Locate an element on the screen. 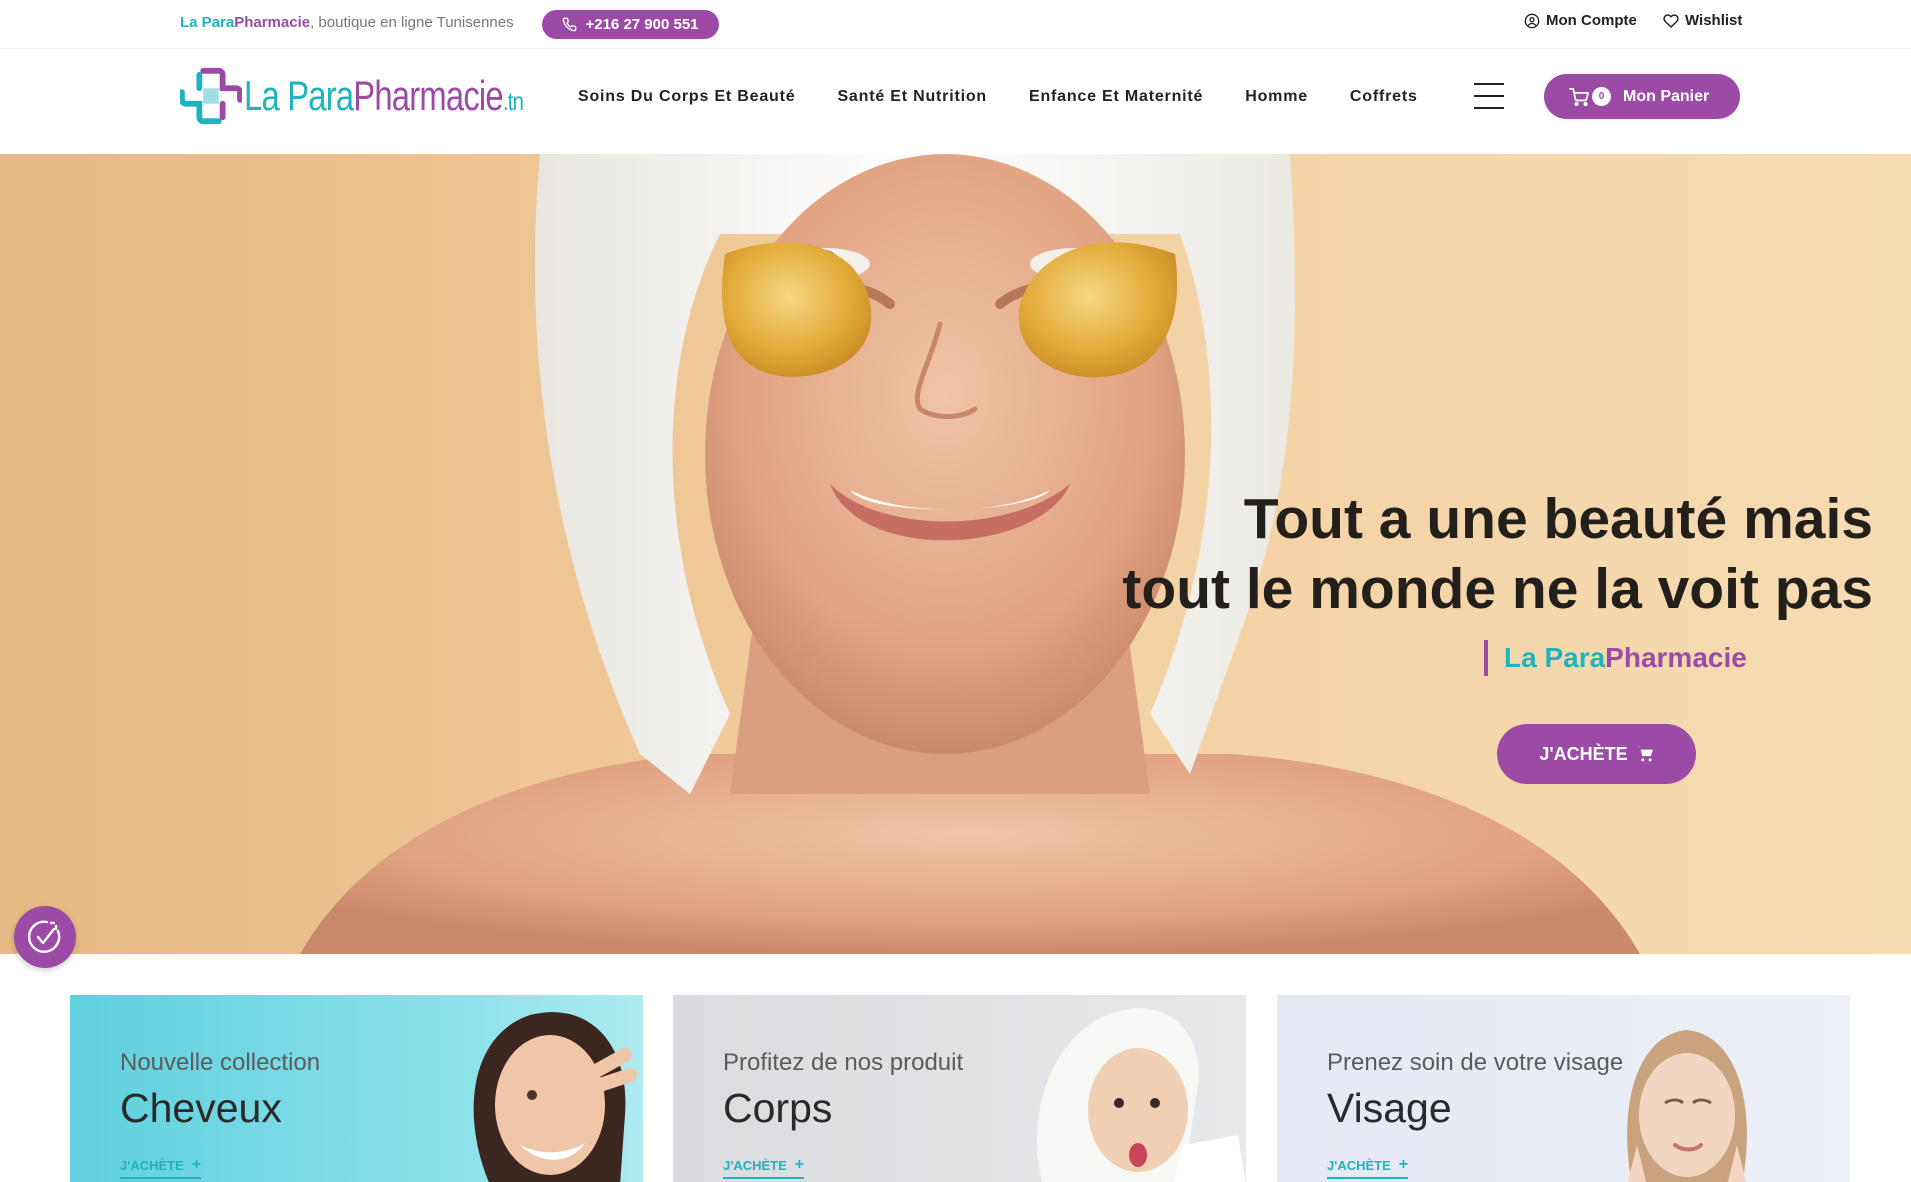 The height and width of the screenshot is (1182, 1911). card-woman-towel-image is located at coordinates (1141, 1095).